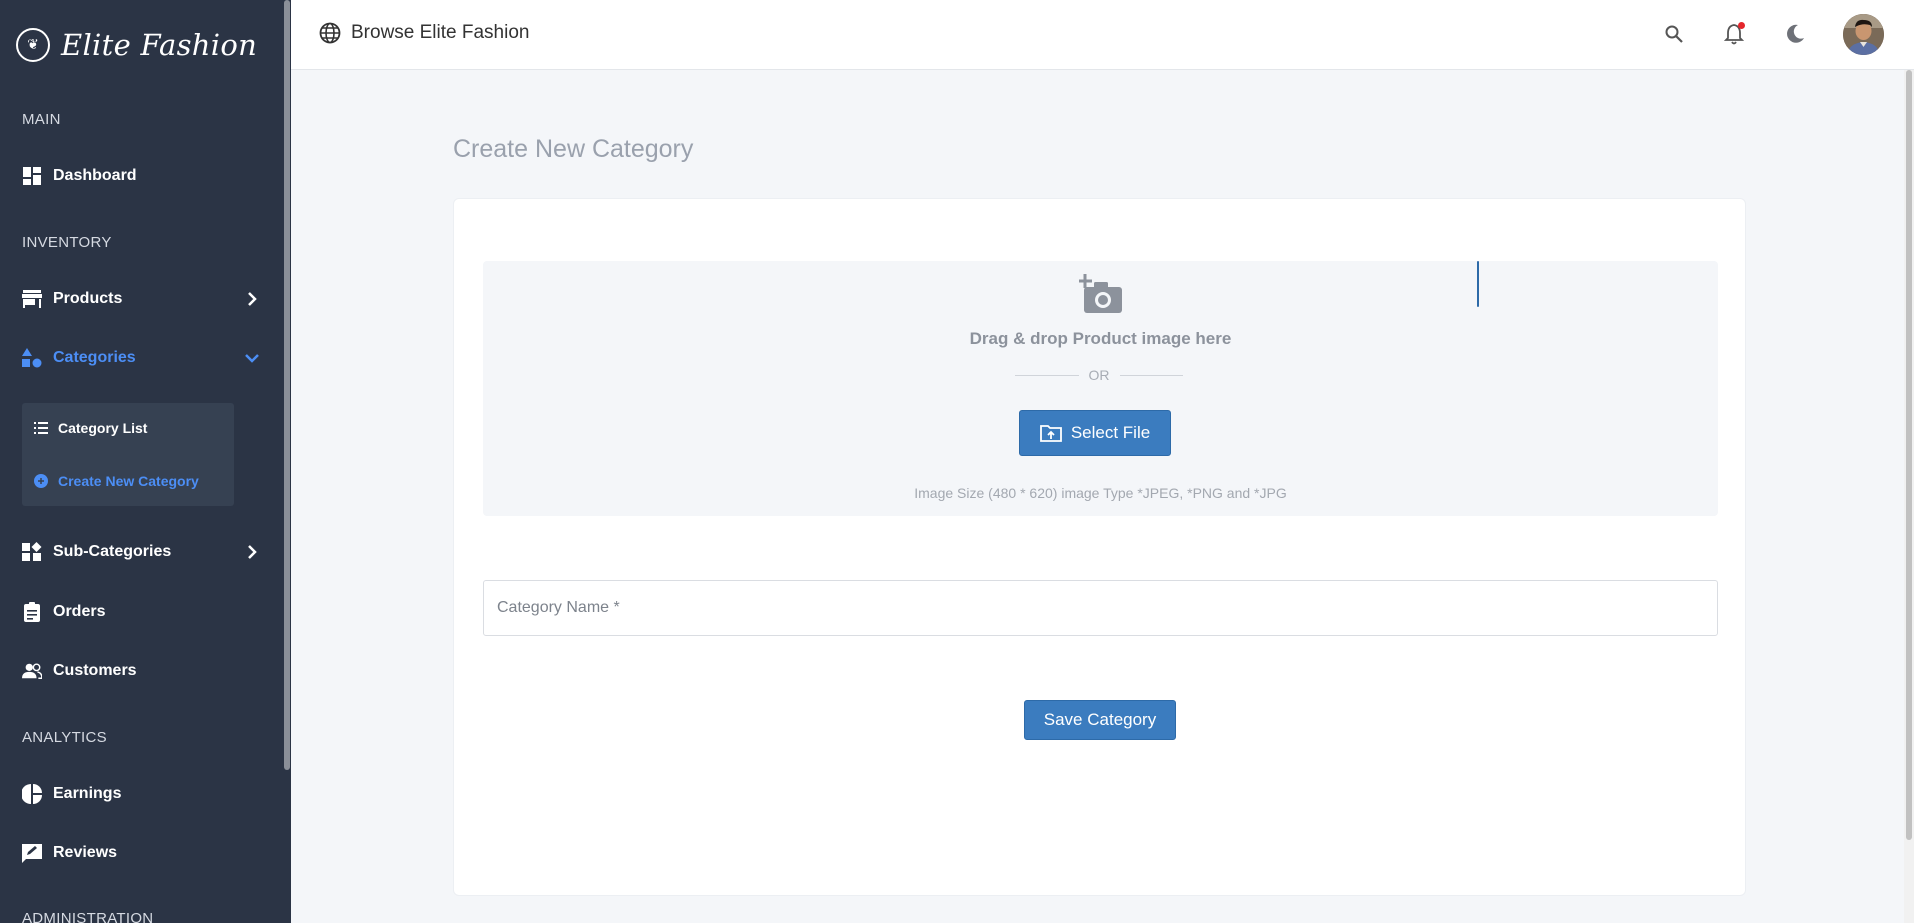 This screenshot has height=923, width=1914. What do you see at coordinates (32, 853) in the screenshot?
I see `rate-review-icon` at bounding box center [32, 853].